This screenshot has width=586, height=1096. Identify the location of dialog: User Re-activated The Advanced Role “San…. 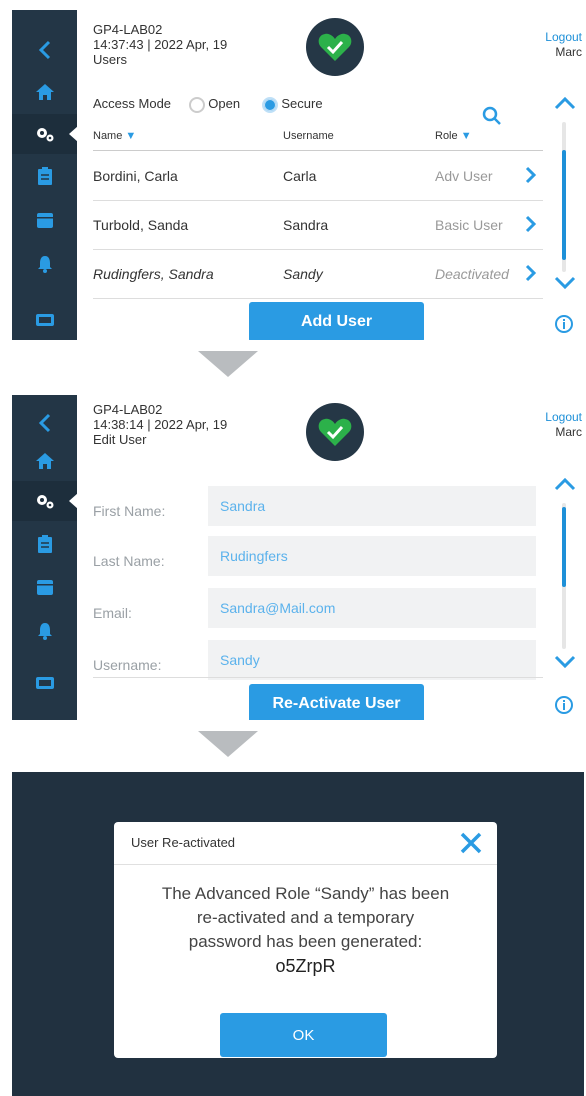
(305, 940).